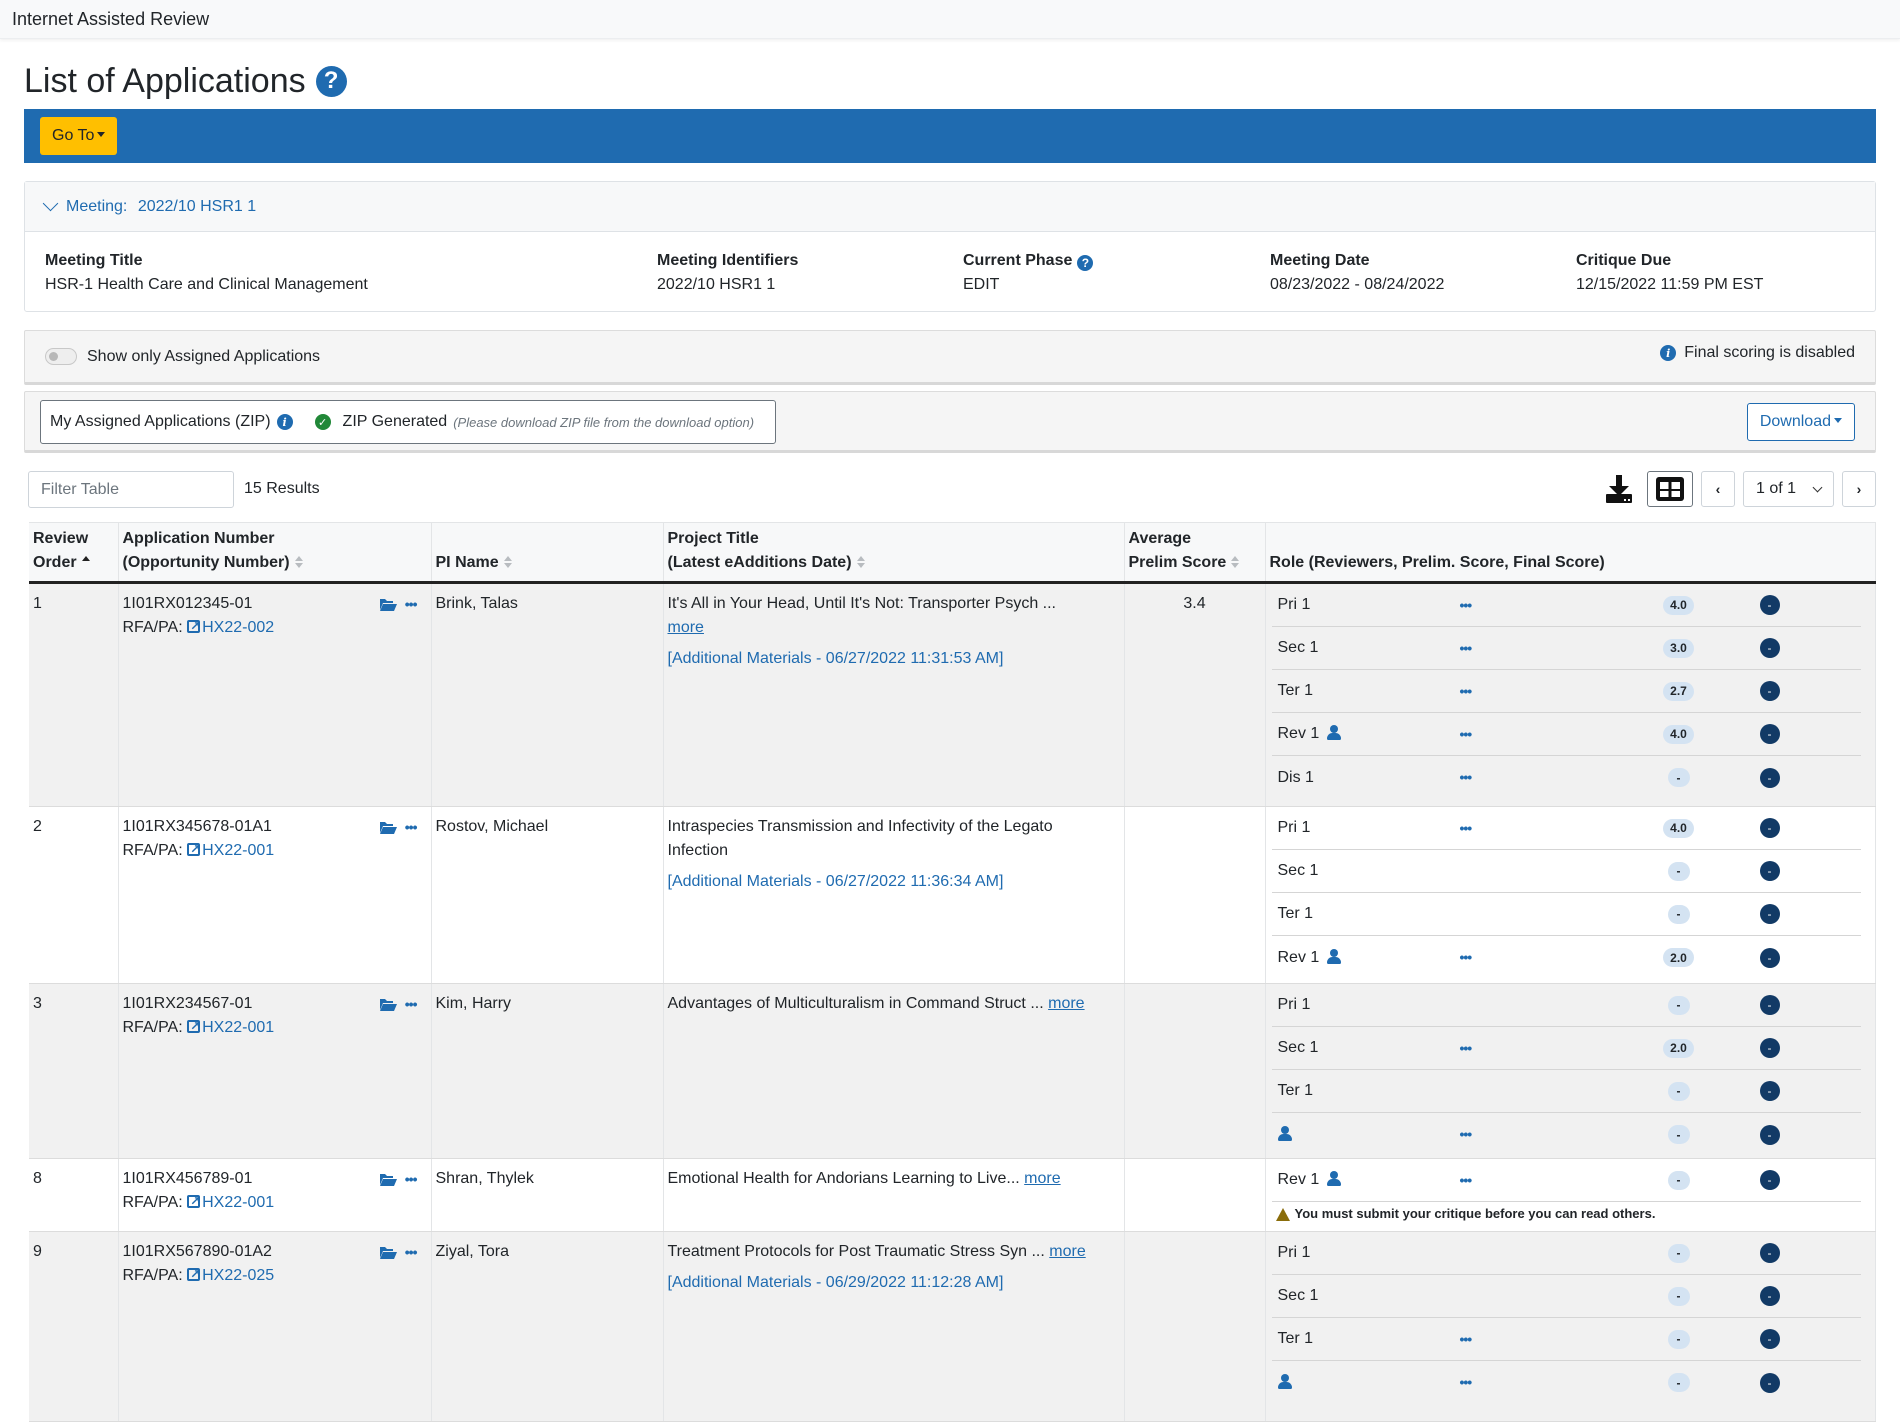  Describe the element at coordinates (230, 626) in the screenshot. I see `rfa-link: HX22-002` at that location.